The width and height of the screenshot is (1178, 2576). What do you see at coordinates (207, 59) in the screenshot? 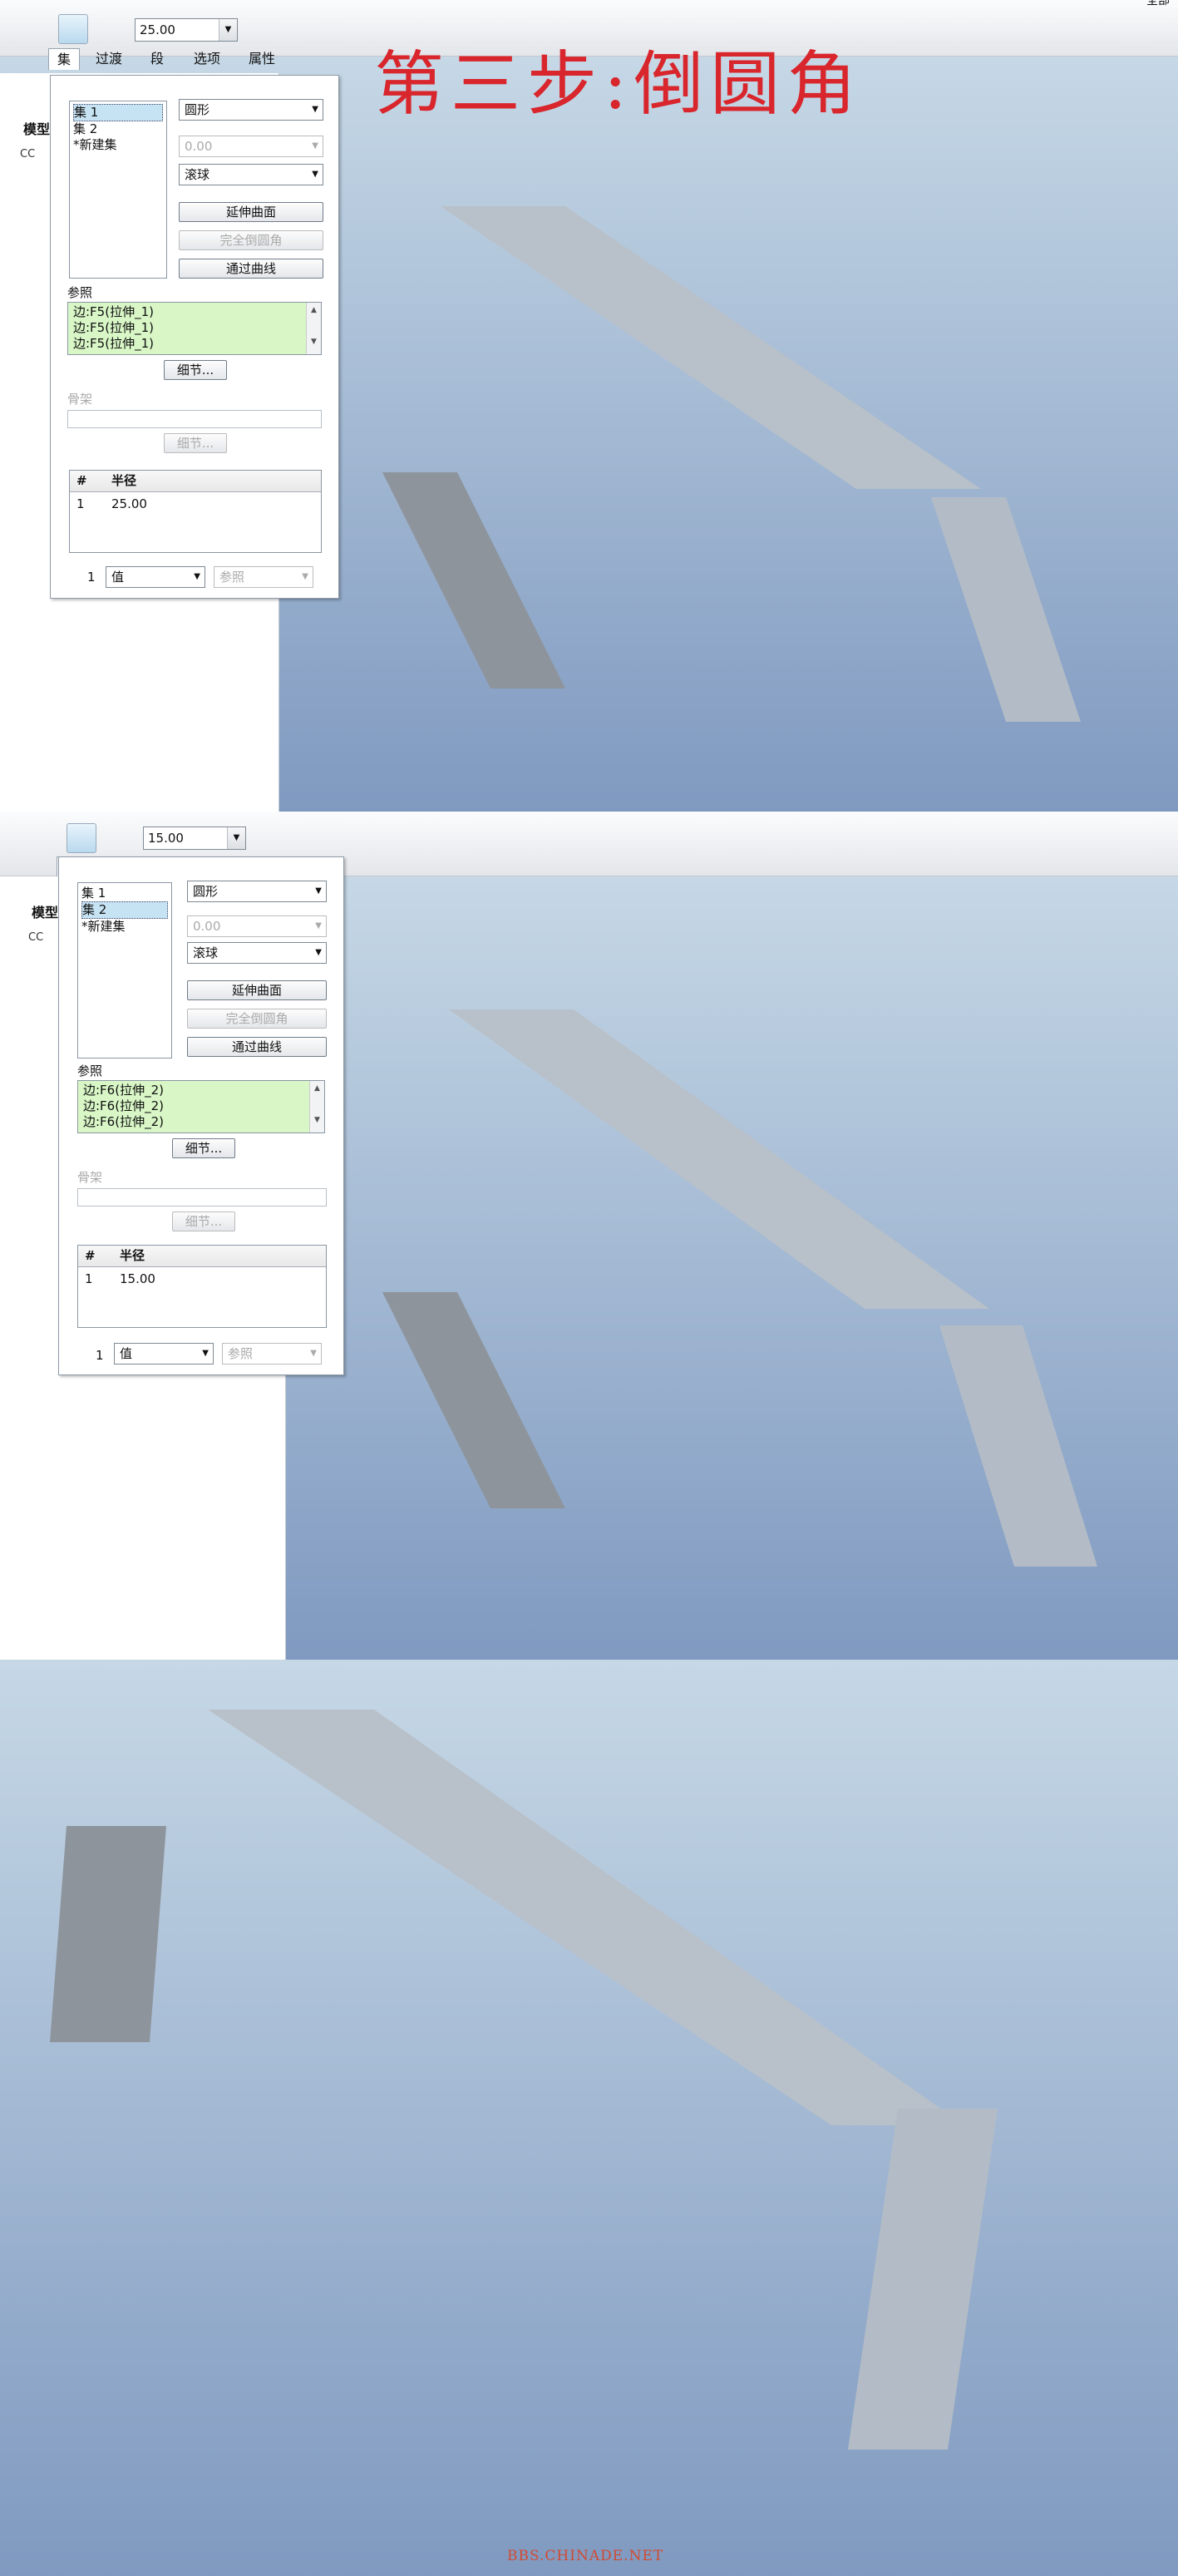
I see `tab-options: 选项` at bounding box center [207, 59].